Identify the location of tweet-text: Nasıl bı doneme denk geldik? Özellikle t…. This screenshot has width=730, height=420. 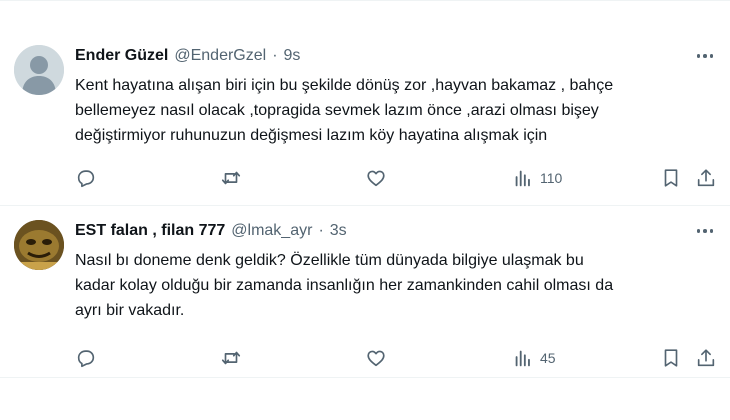
(344, 285).